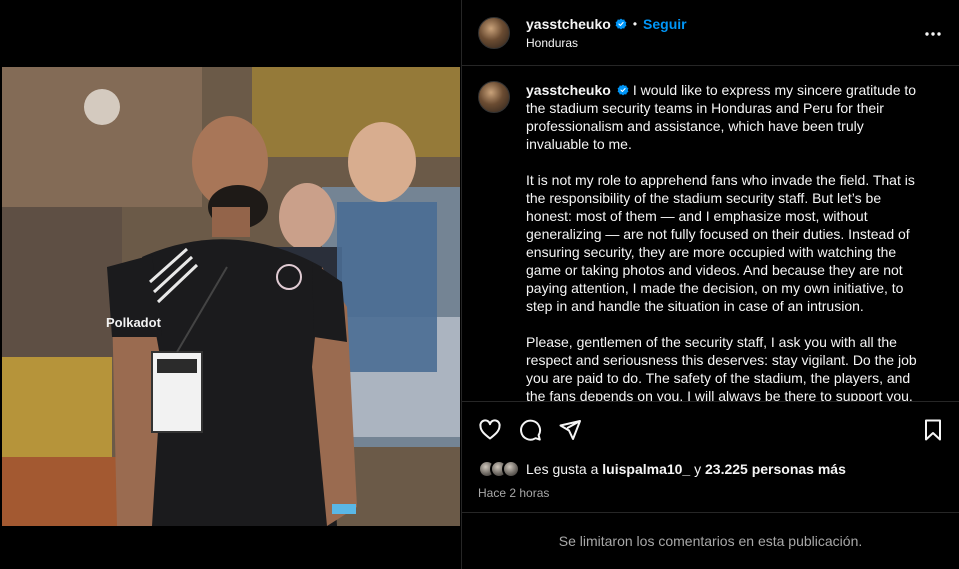  I want to click on more-options-button, so click(933, 34).